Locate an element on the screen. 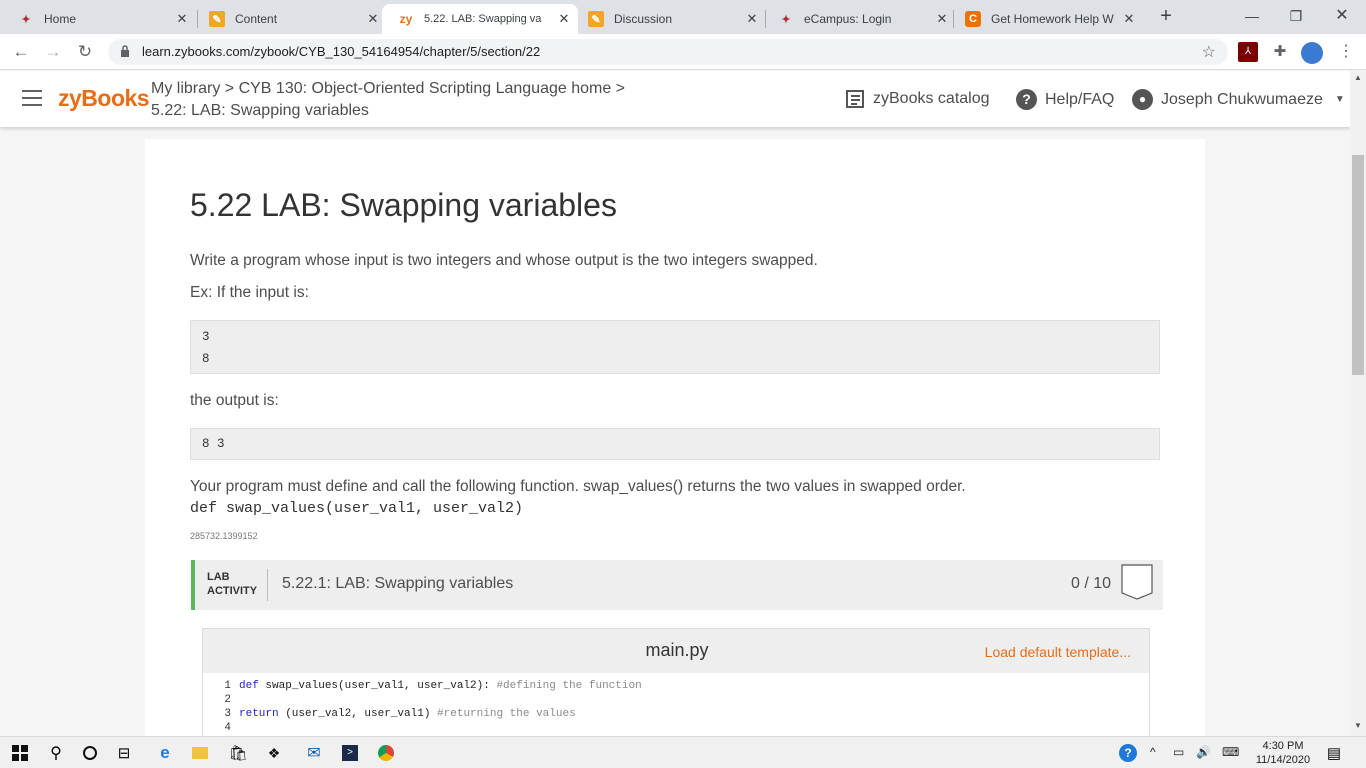  dropbox-icon: ❖ is located at coordinates (274, 753).